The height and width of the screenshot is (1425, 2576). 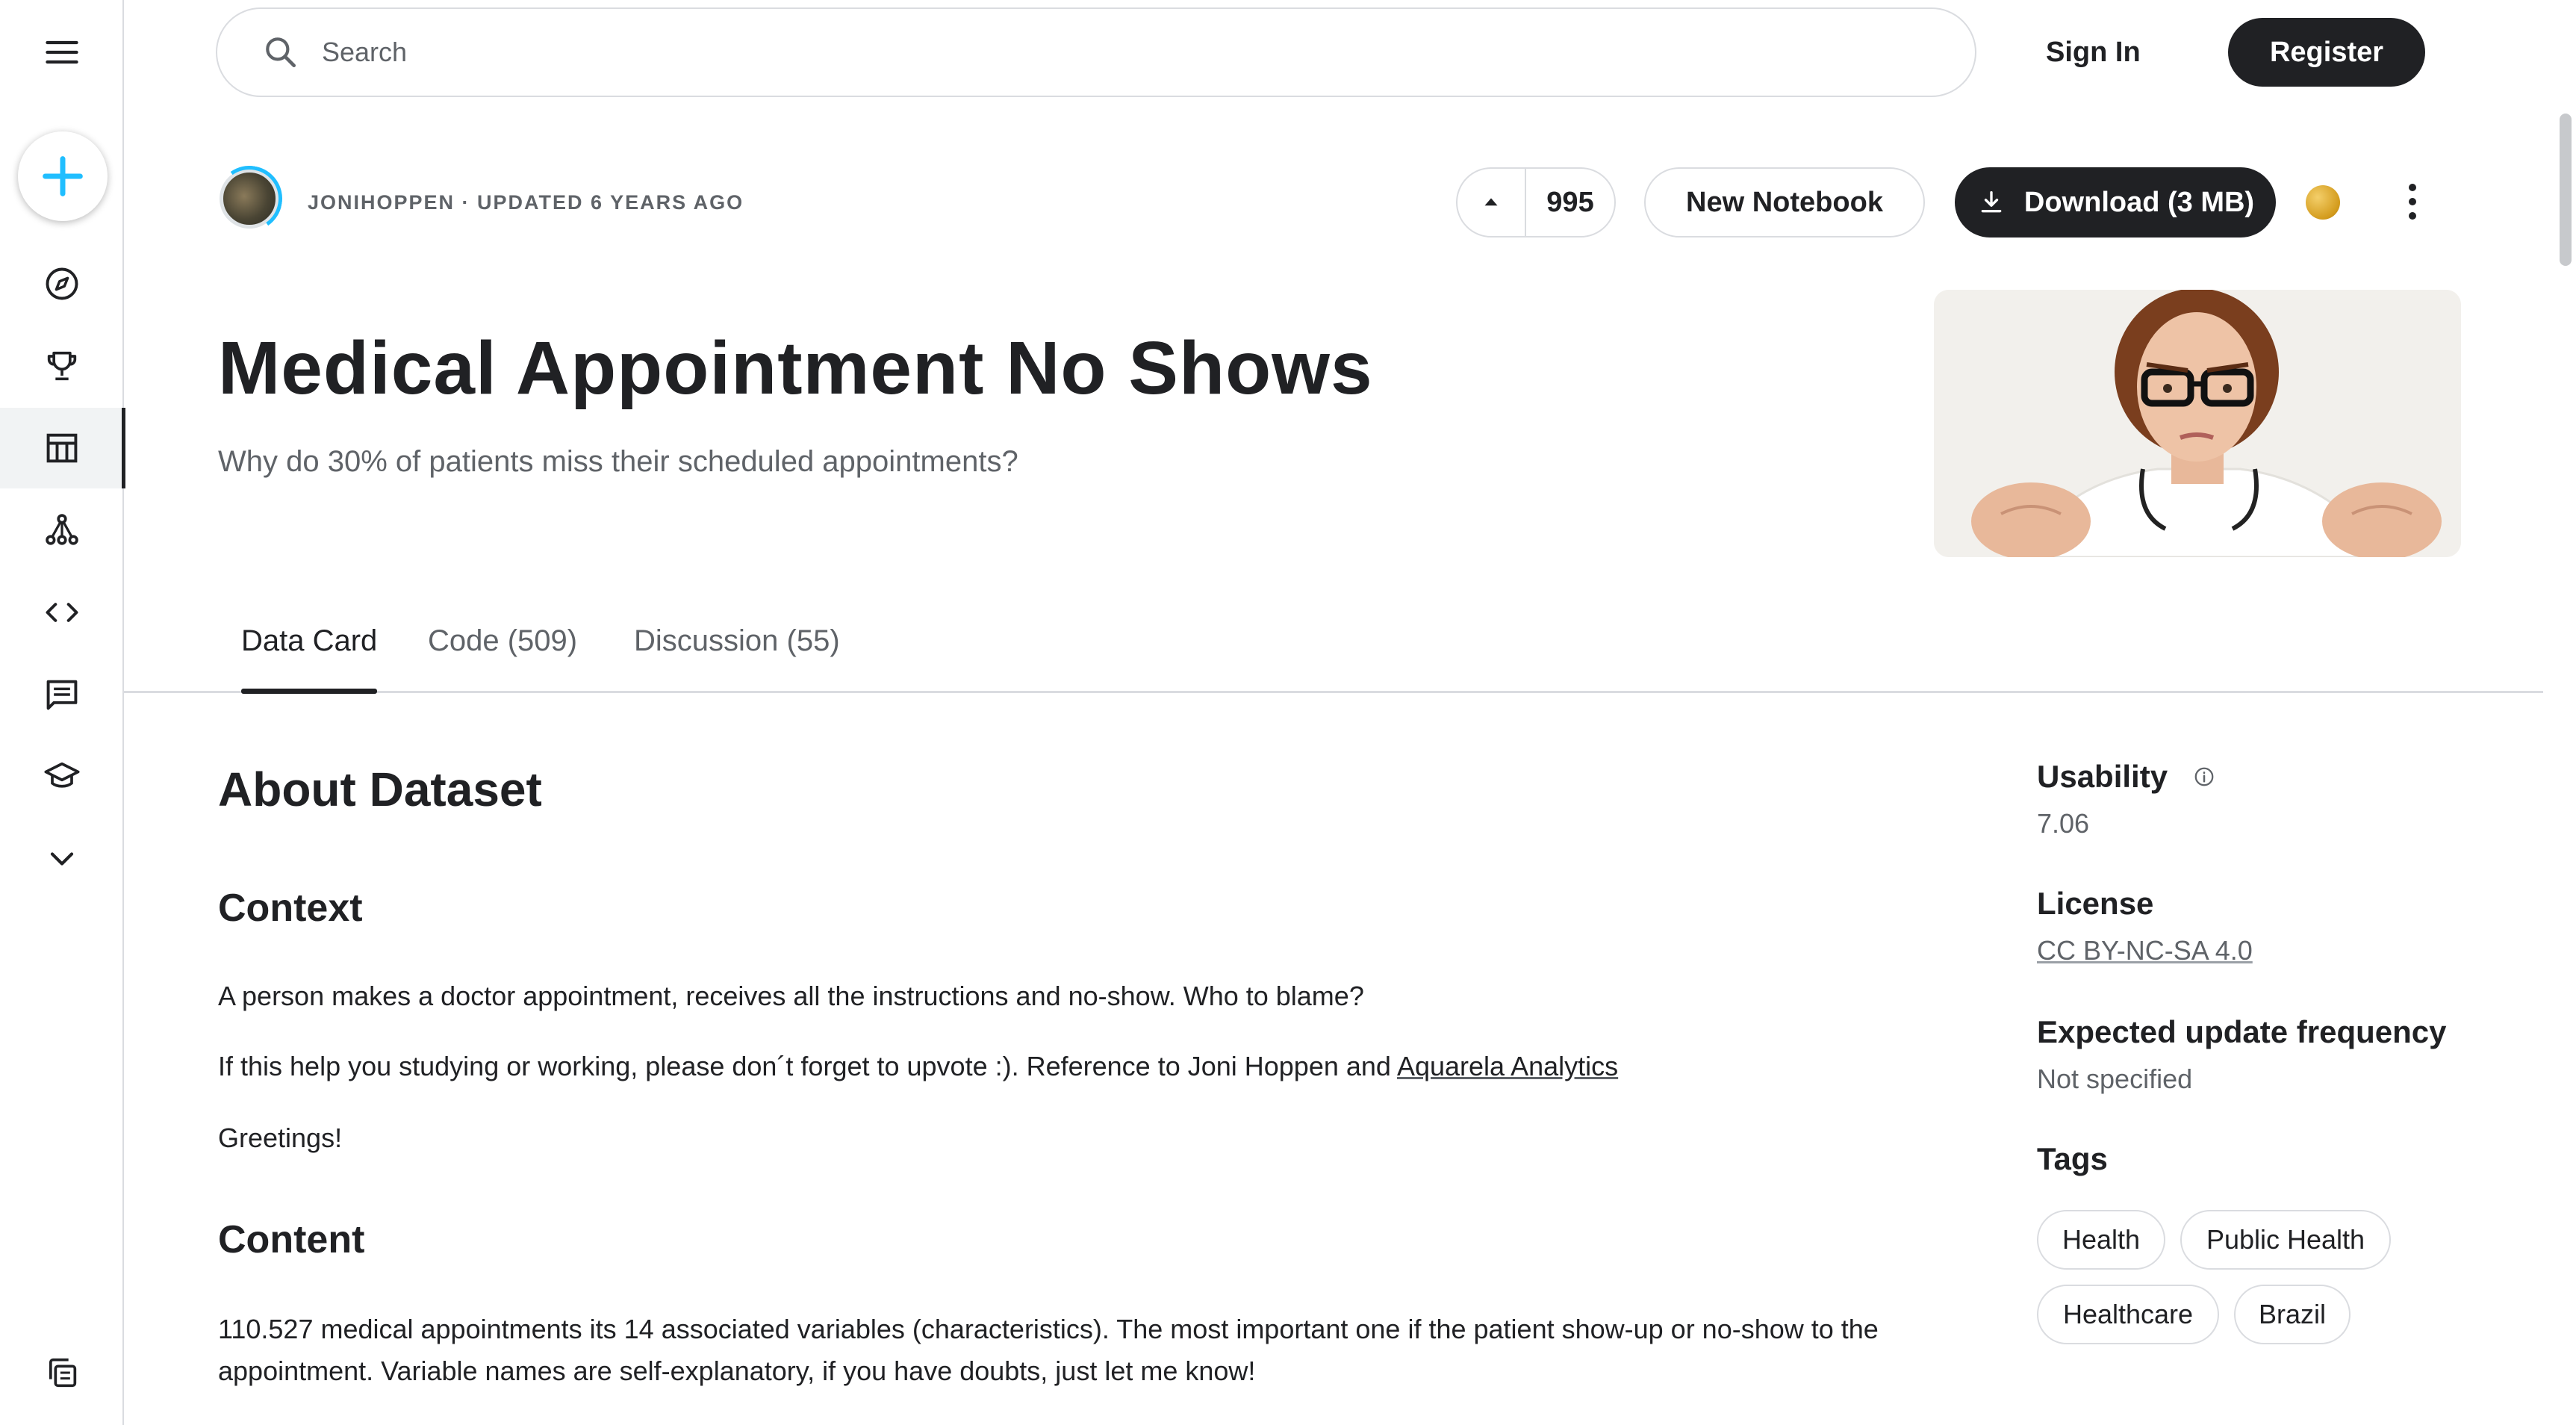 I want to click on table-icon, so click(x=62, y=448).